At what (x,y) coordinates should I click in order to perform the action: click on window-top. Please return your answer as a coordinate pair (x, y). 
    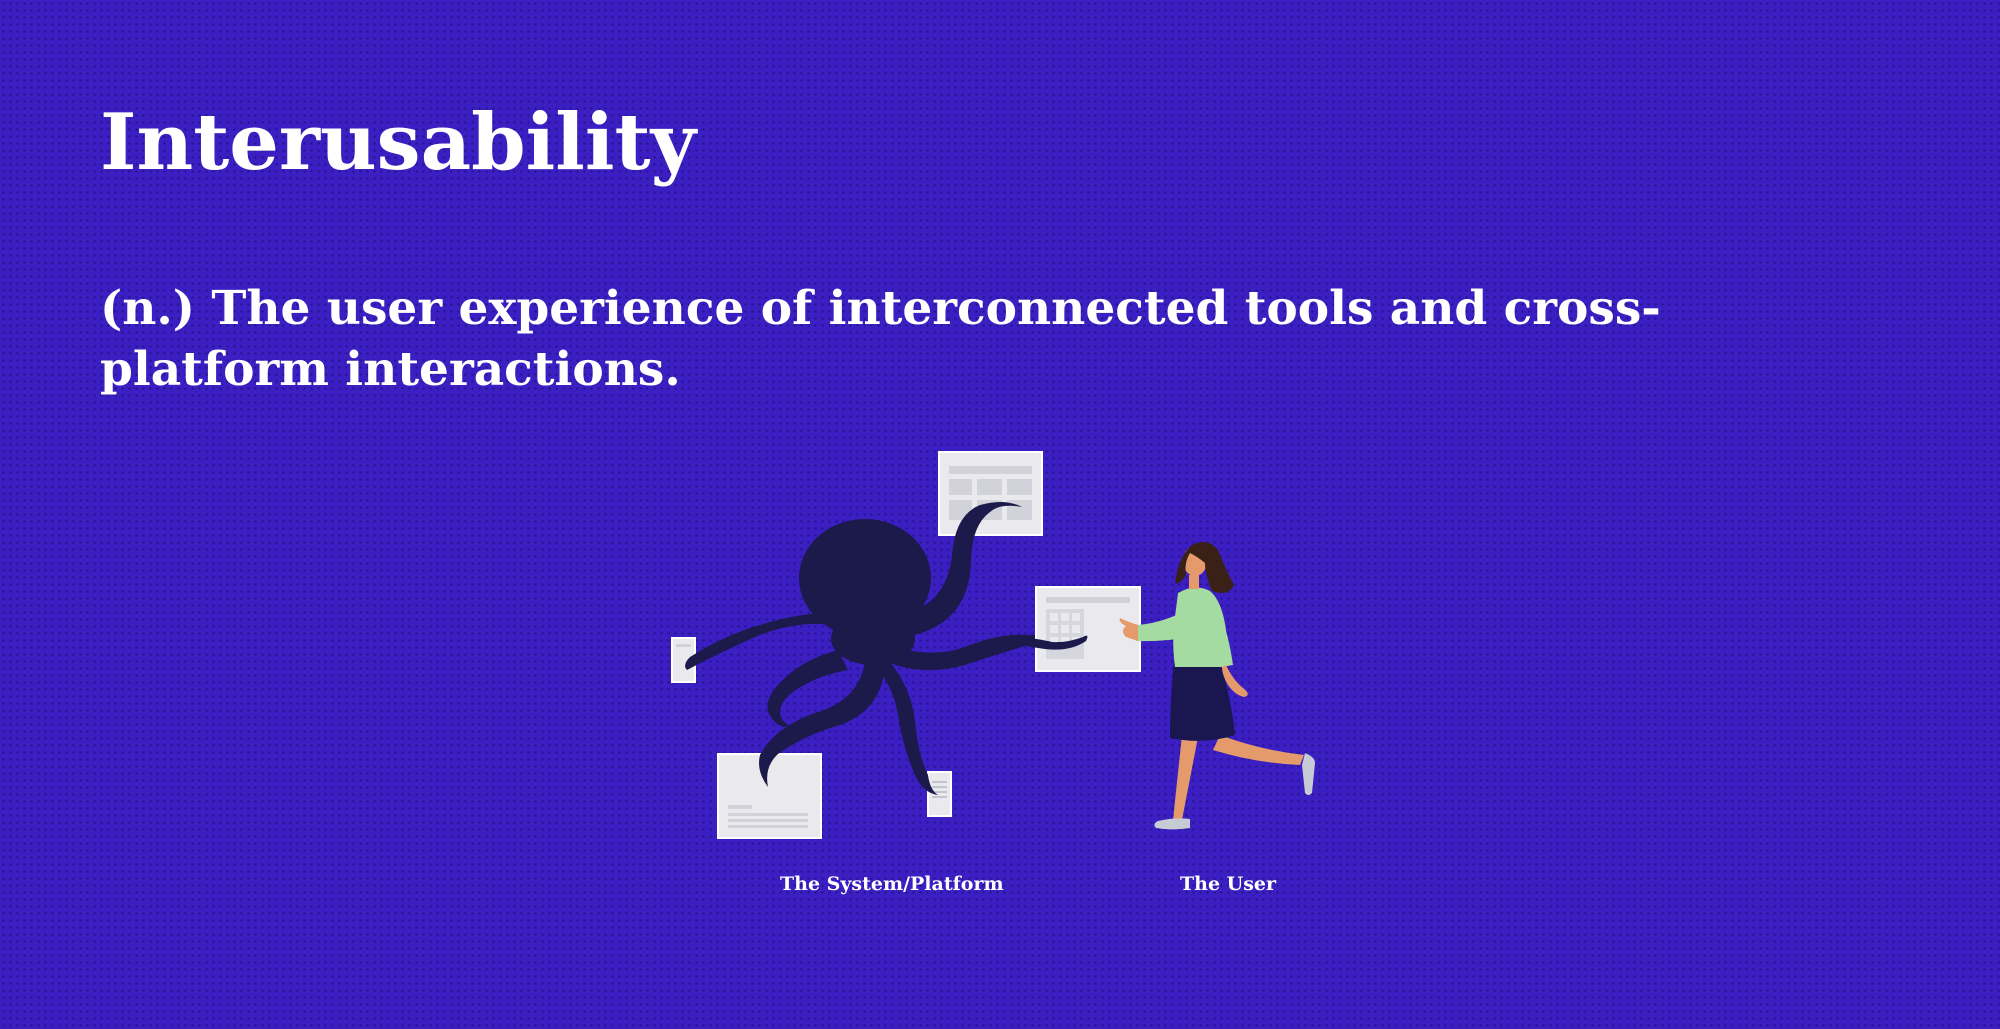
    Looking at the image, I should click on (990, 493).